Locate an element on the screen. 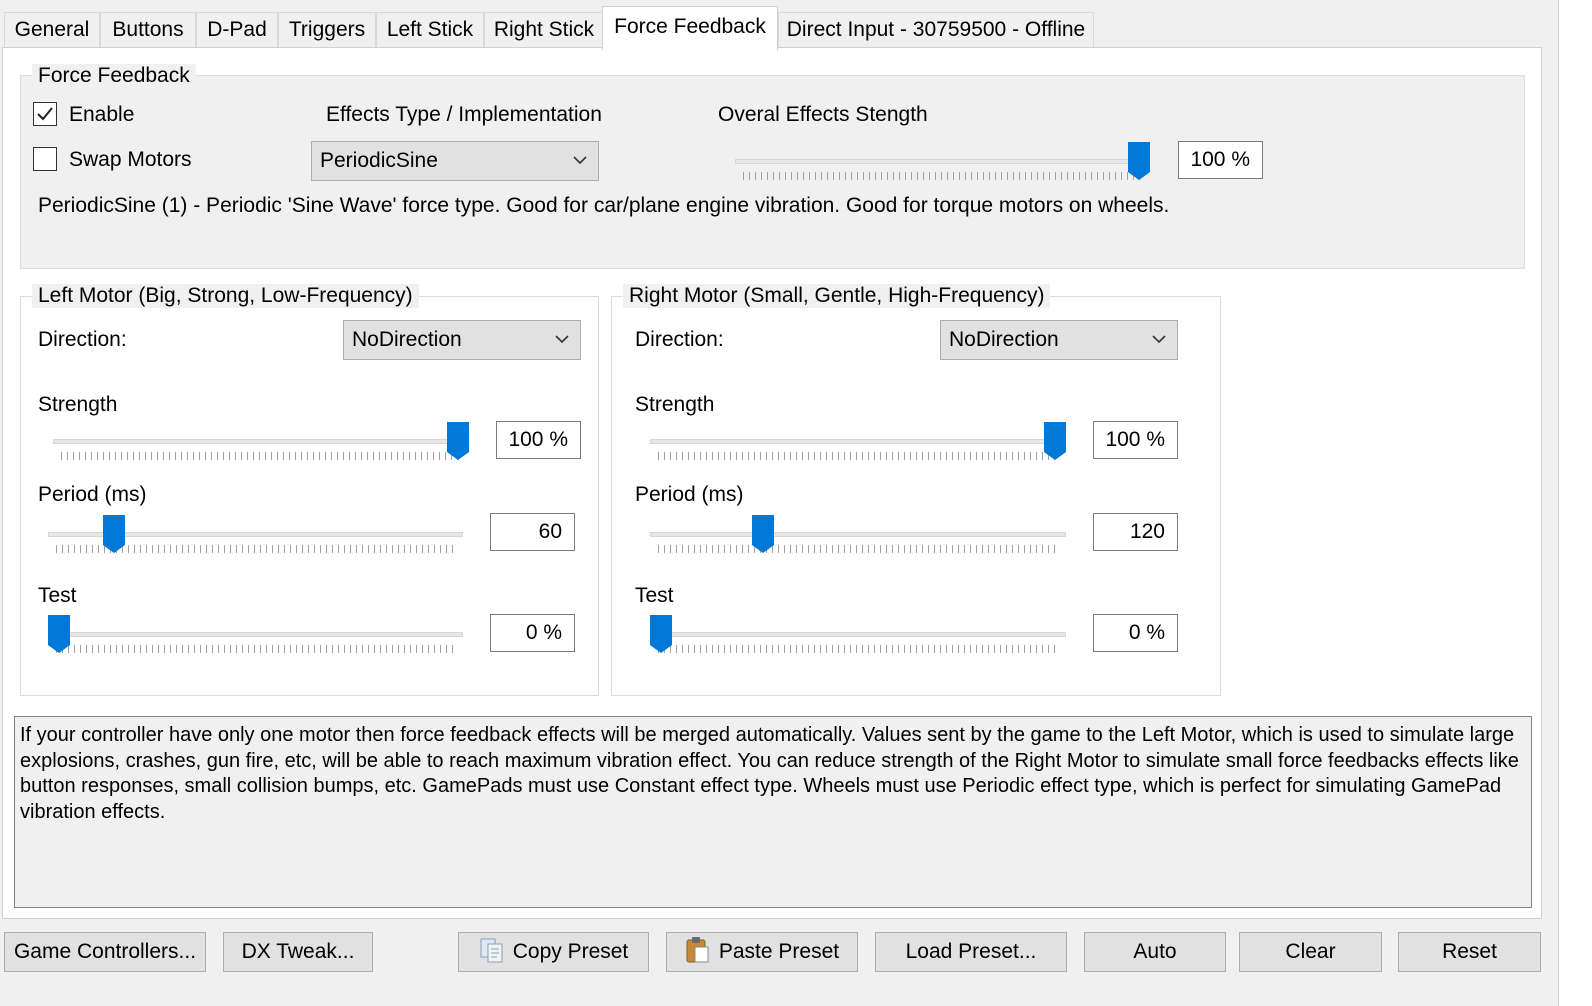  right-direction-label: Direction: is located at coordinates (679, 339).